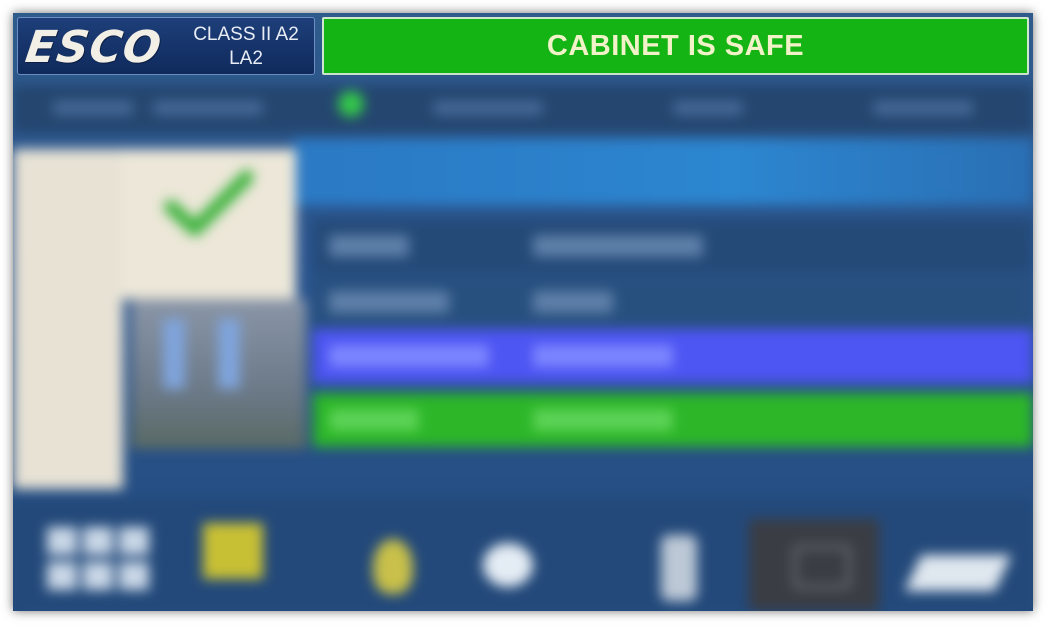  I want to click on lamp-icon, so click(393, 566).